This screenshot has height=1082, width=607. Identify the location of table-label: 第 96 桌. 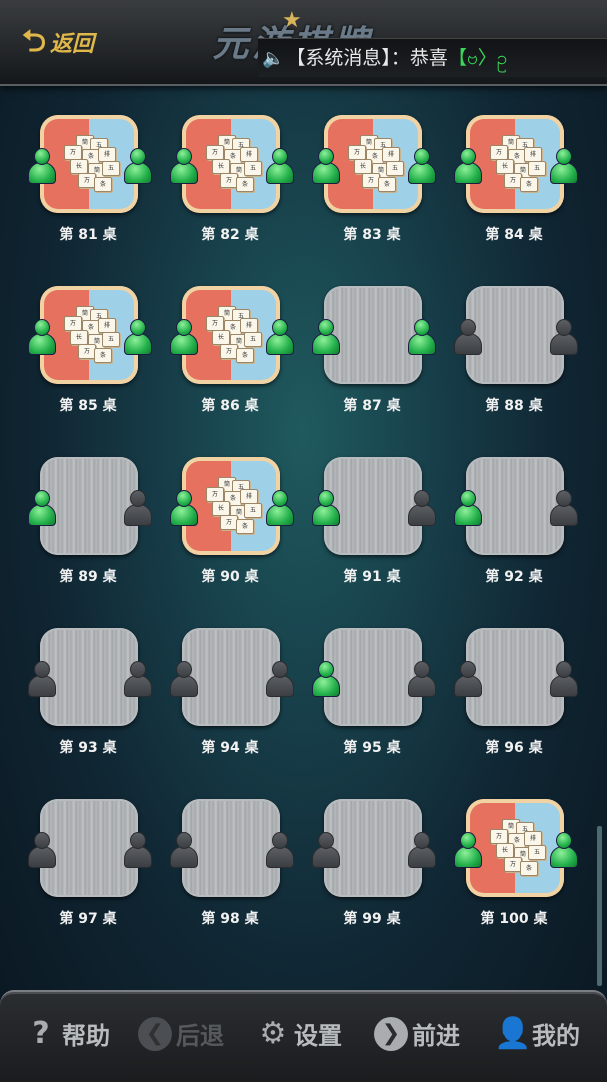
(514, 748).